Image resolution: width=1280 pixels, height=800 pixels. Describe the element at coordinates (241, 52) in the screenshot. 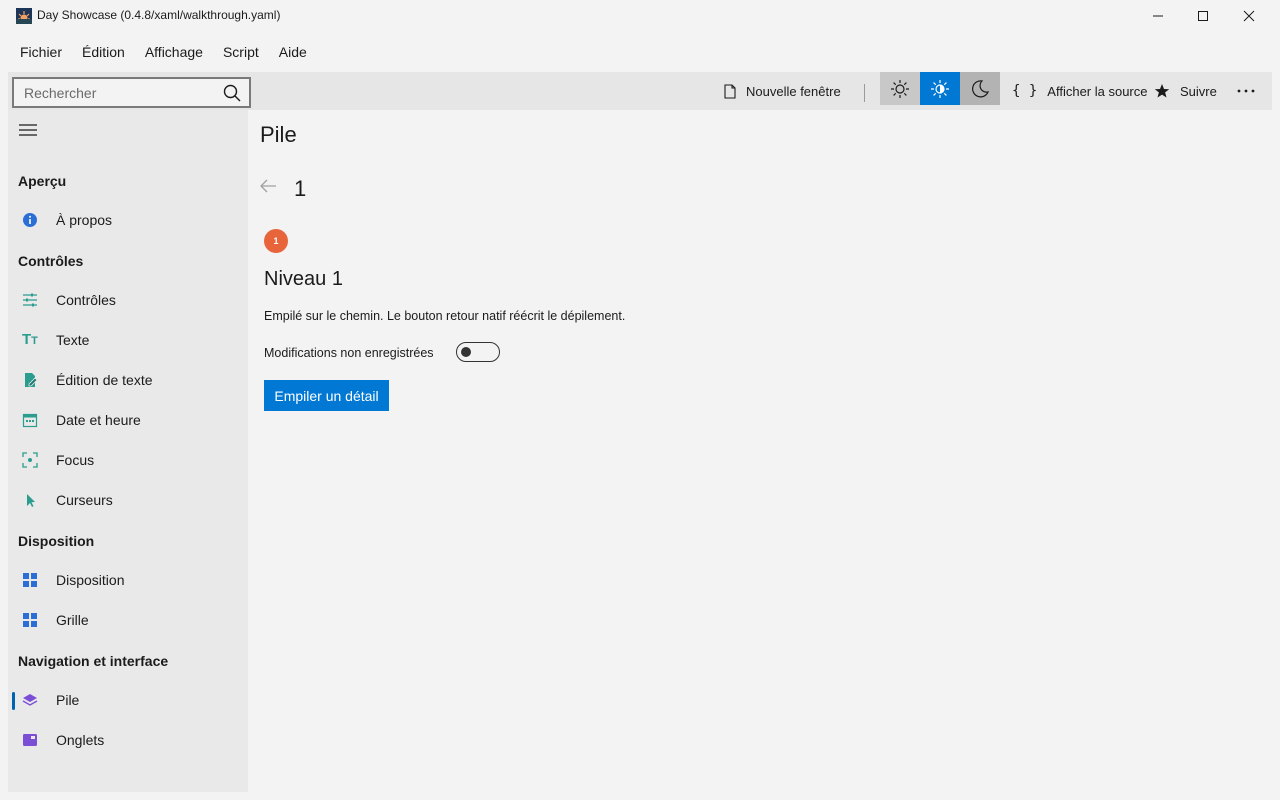

I see `menu-script: Script` at that location.